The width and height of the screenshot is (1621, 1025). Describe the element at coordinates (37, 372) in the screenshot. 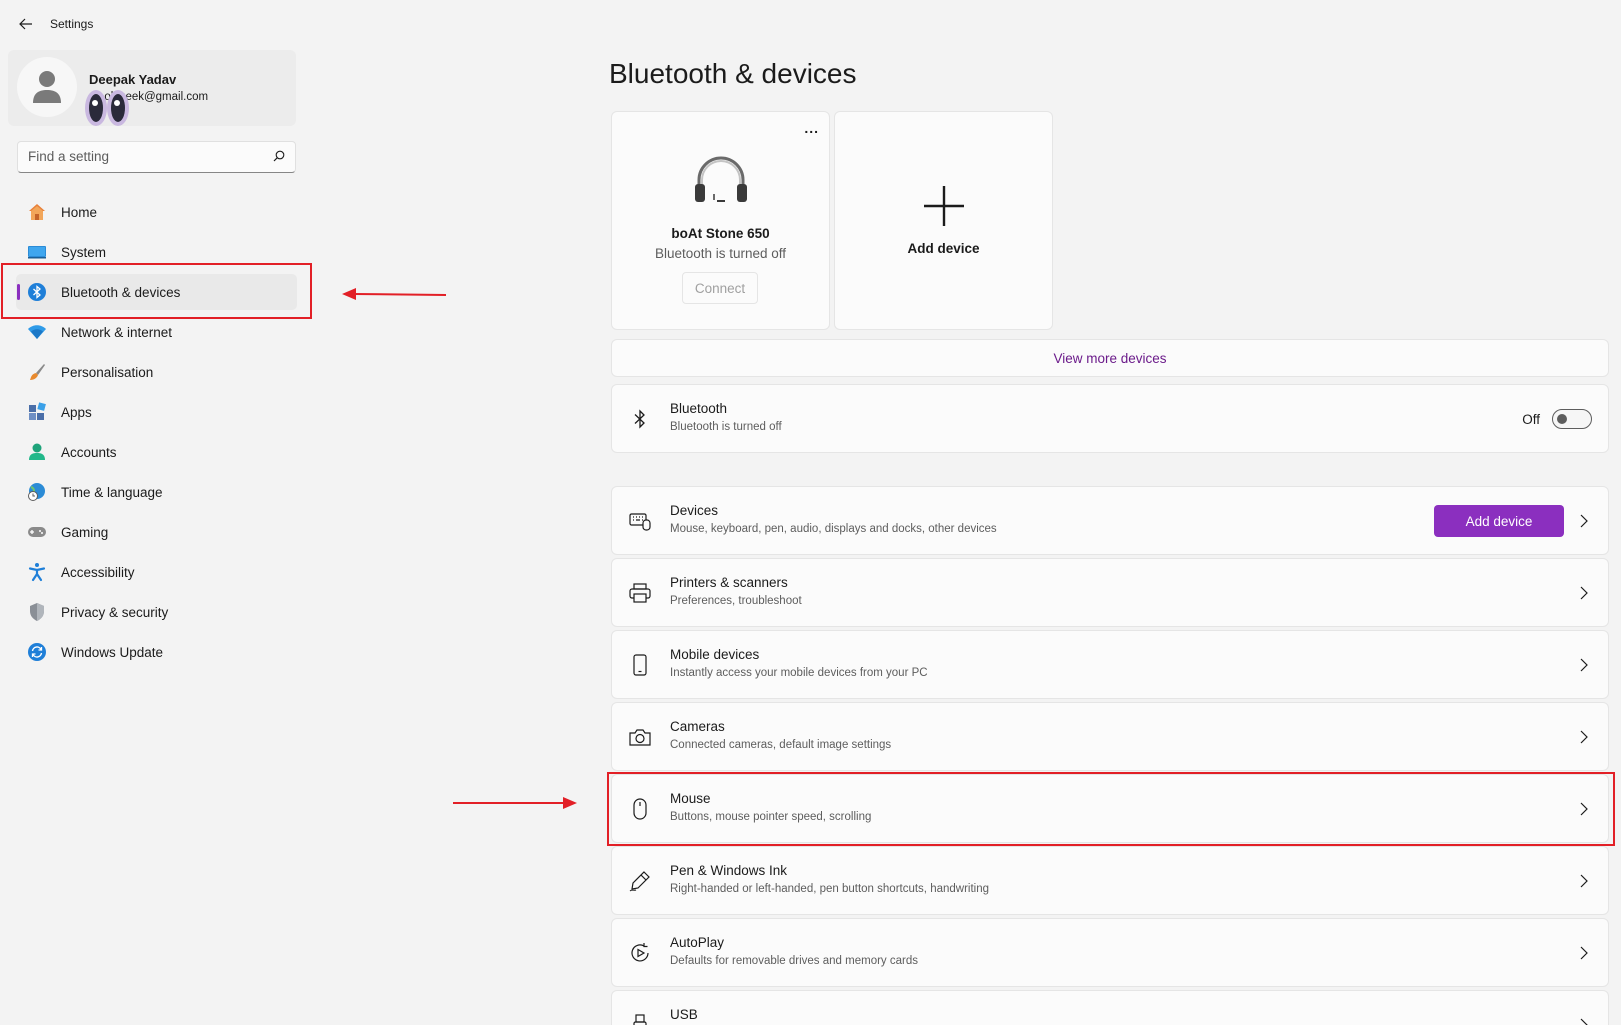

I see `brush-icon` at that location.